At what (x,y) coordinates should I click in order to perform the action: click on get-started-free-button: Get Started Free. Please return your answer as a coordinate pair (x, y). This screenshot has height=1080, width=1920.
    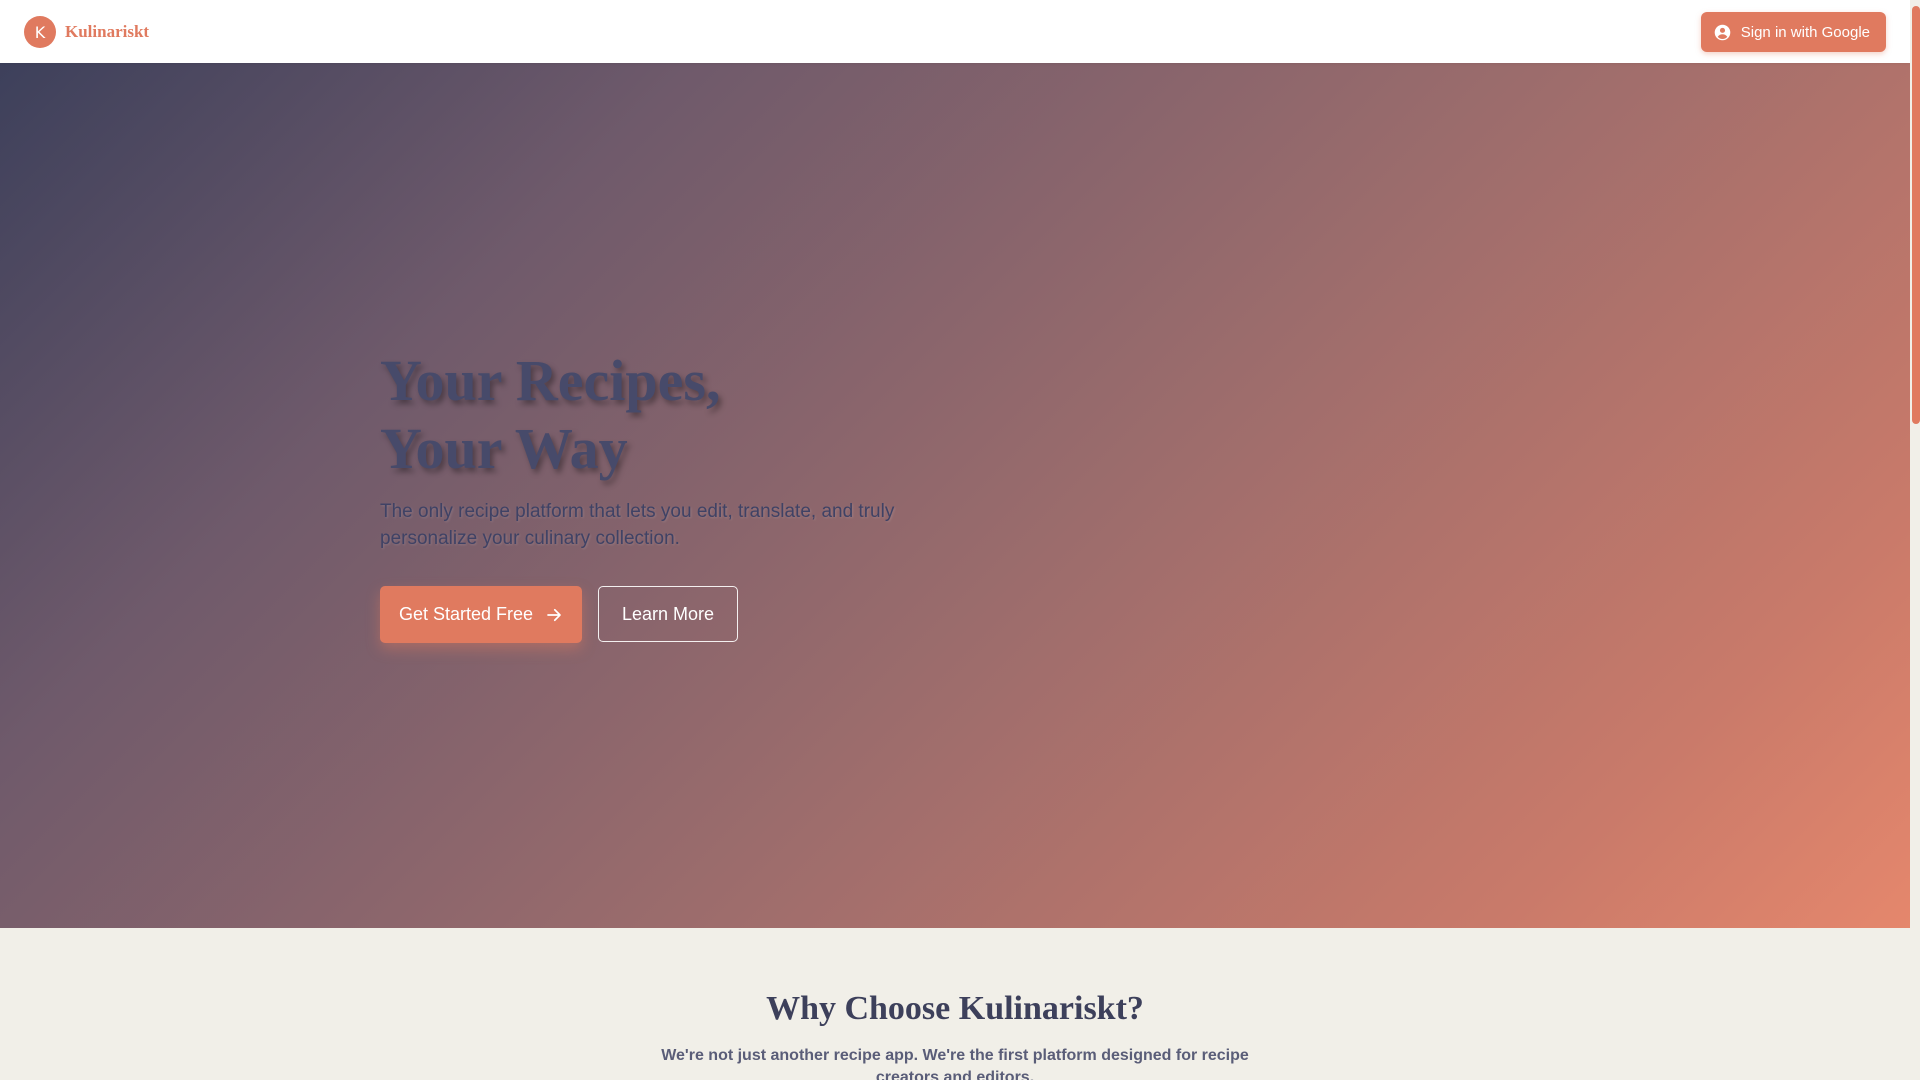
    Looking at the image, I should click on (481, 614).